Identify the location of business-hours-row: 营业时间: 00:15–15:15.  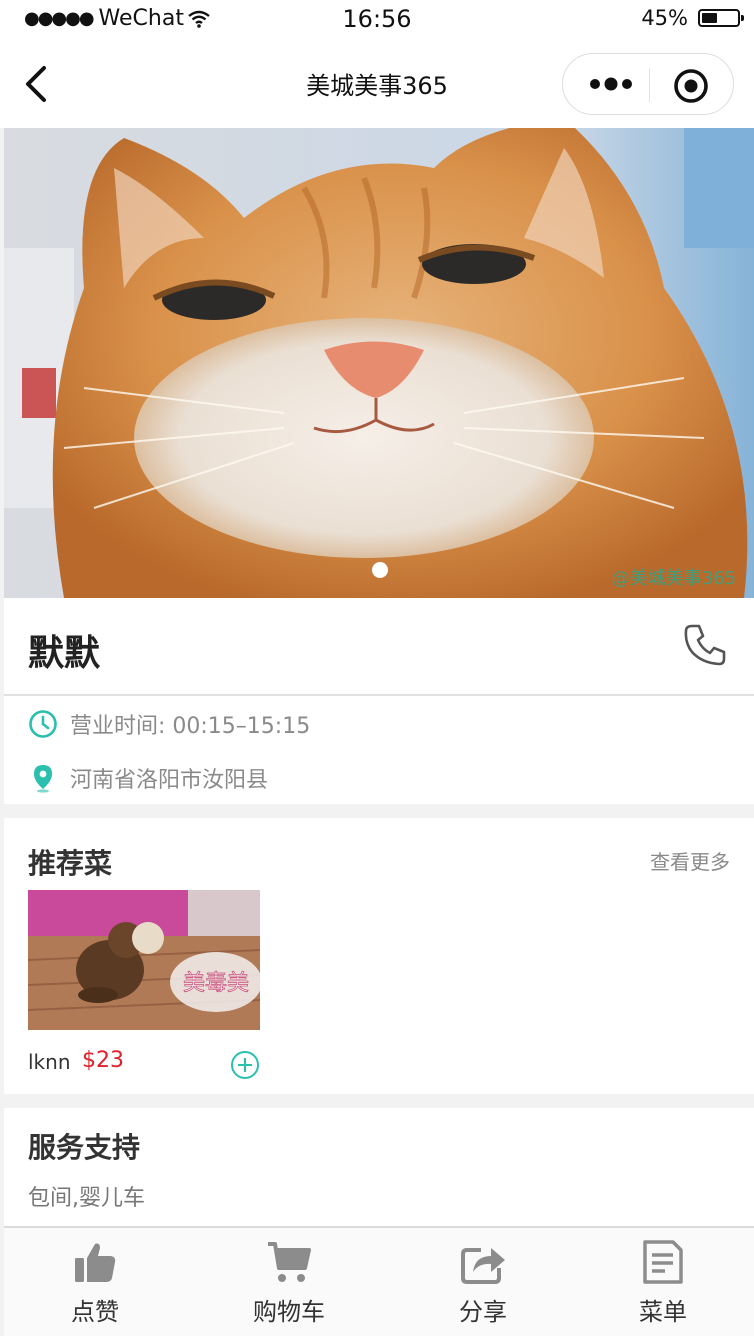
(169, 724).